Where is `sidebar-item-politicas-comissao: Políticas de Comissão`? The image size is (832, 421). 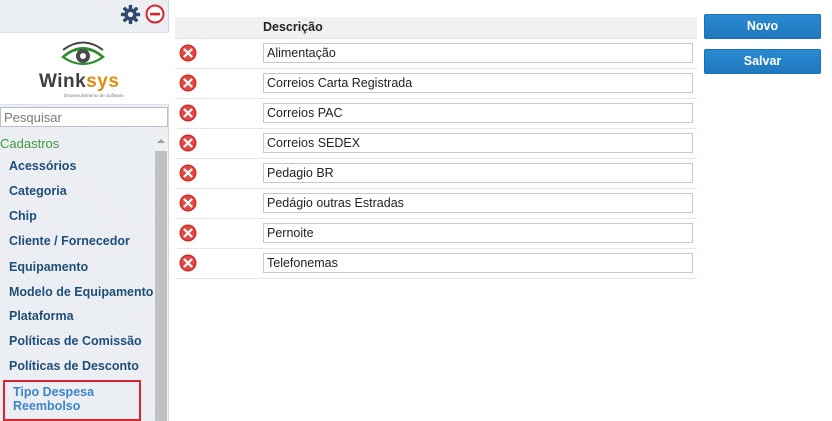 sidebar-item-politicas-comissao: Políticas de Comissão is located at coordinates (75, 341).